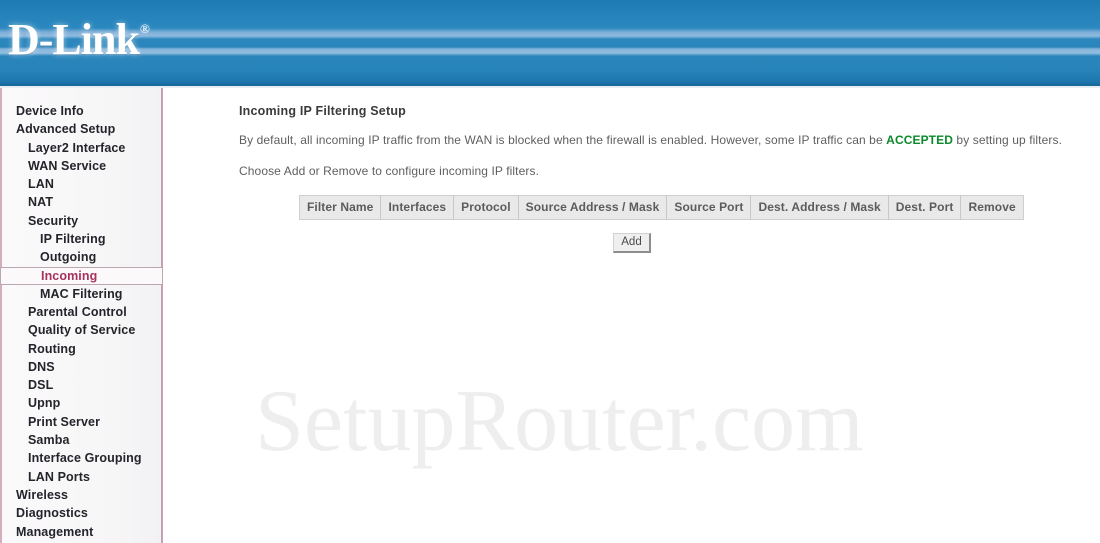  What do you see at coordinates (592, 207) in the screenshot?
I see `column-header-source-address-mask: Source Address / Mask` at bounding box center [592, 207].